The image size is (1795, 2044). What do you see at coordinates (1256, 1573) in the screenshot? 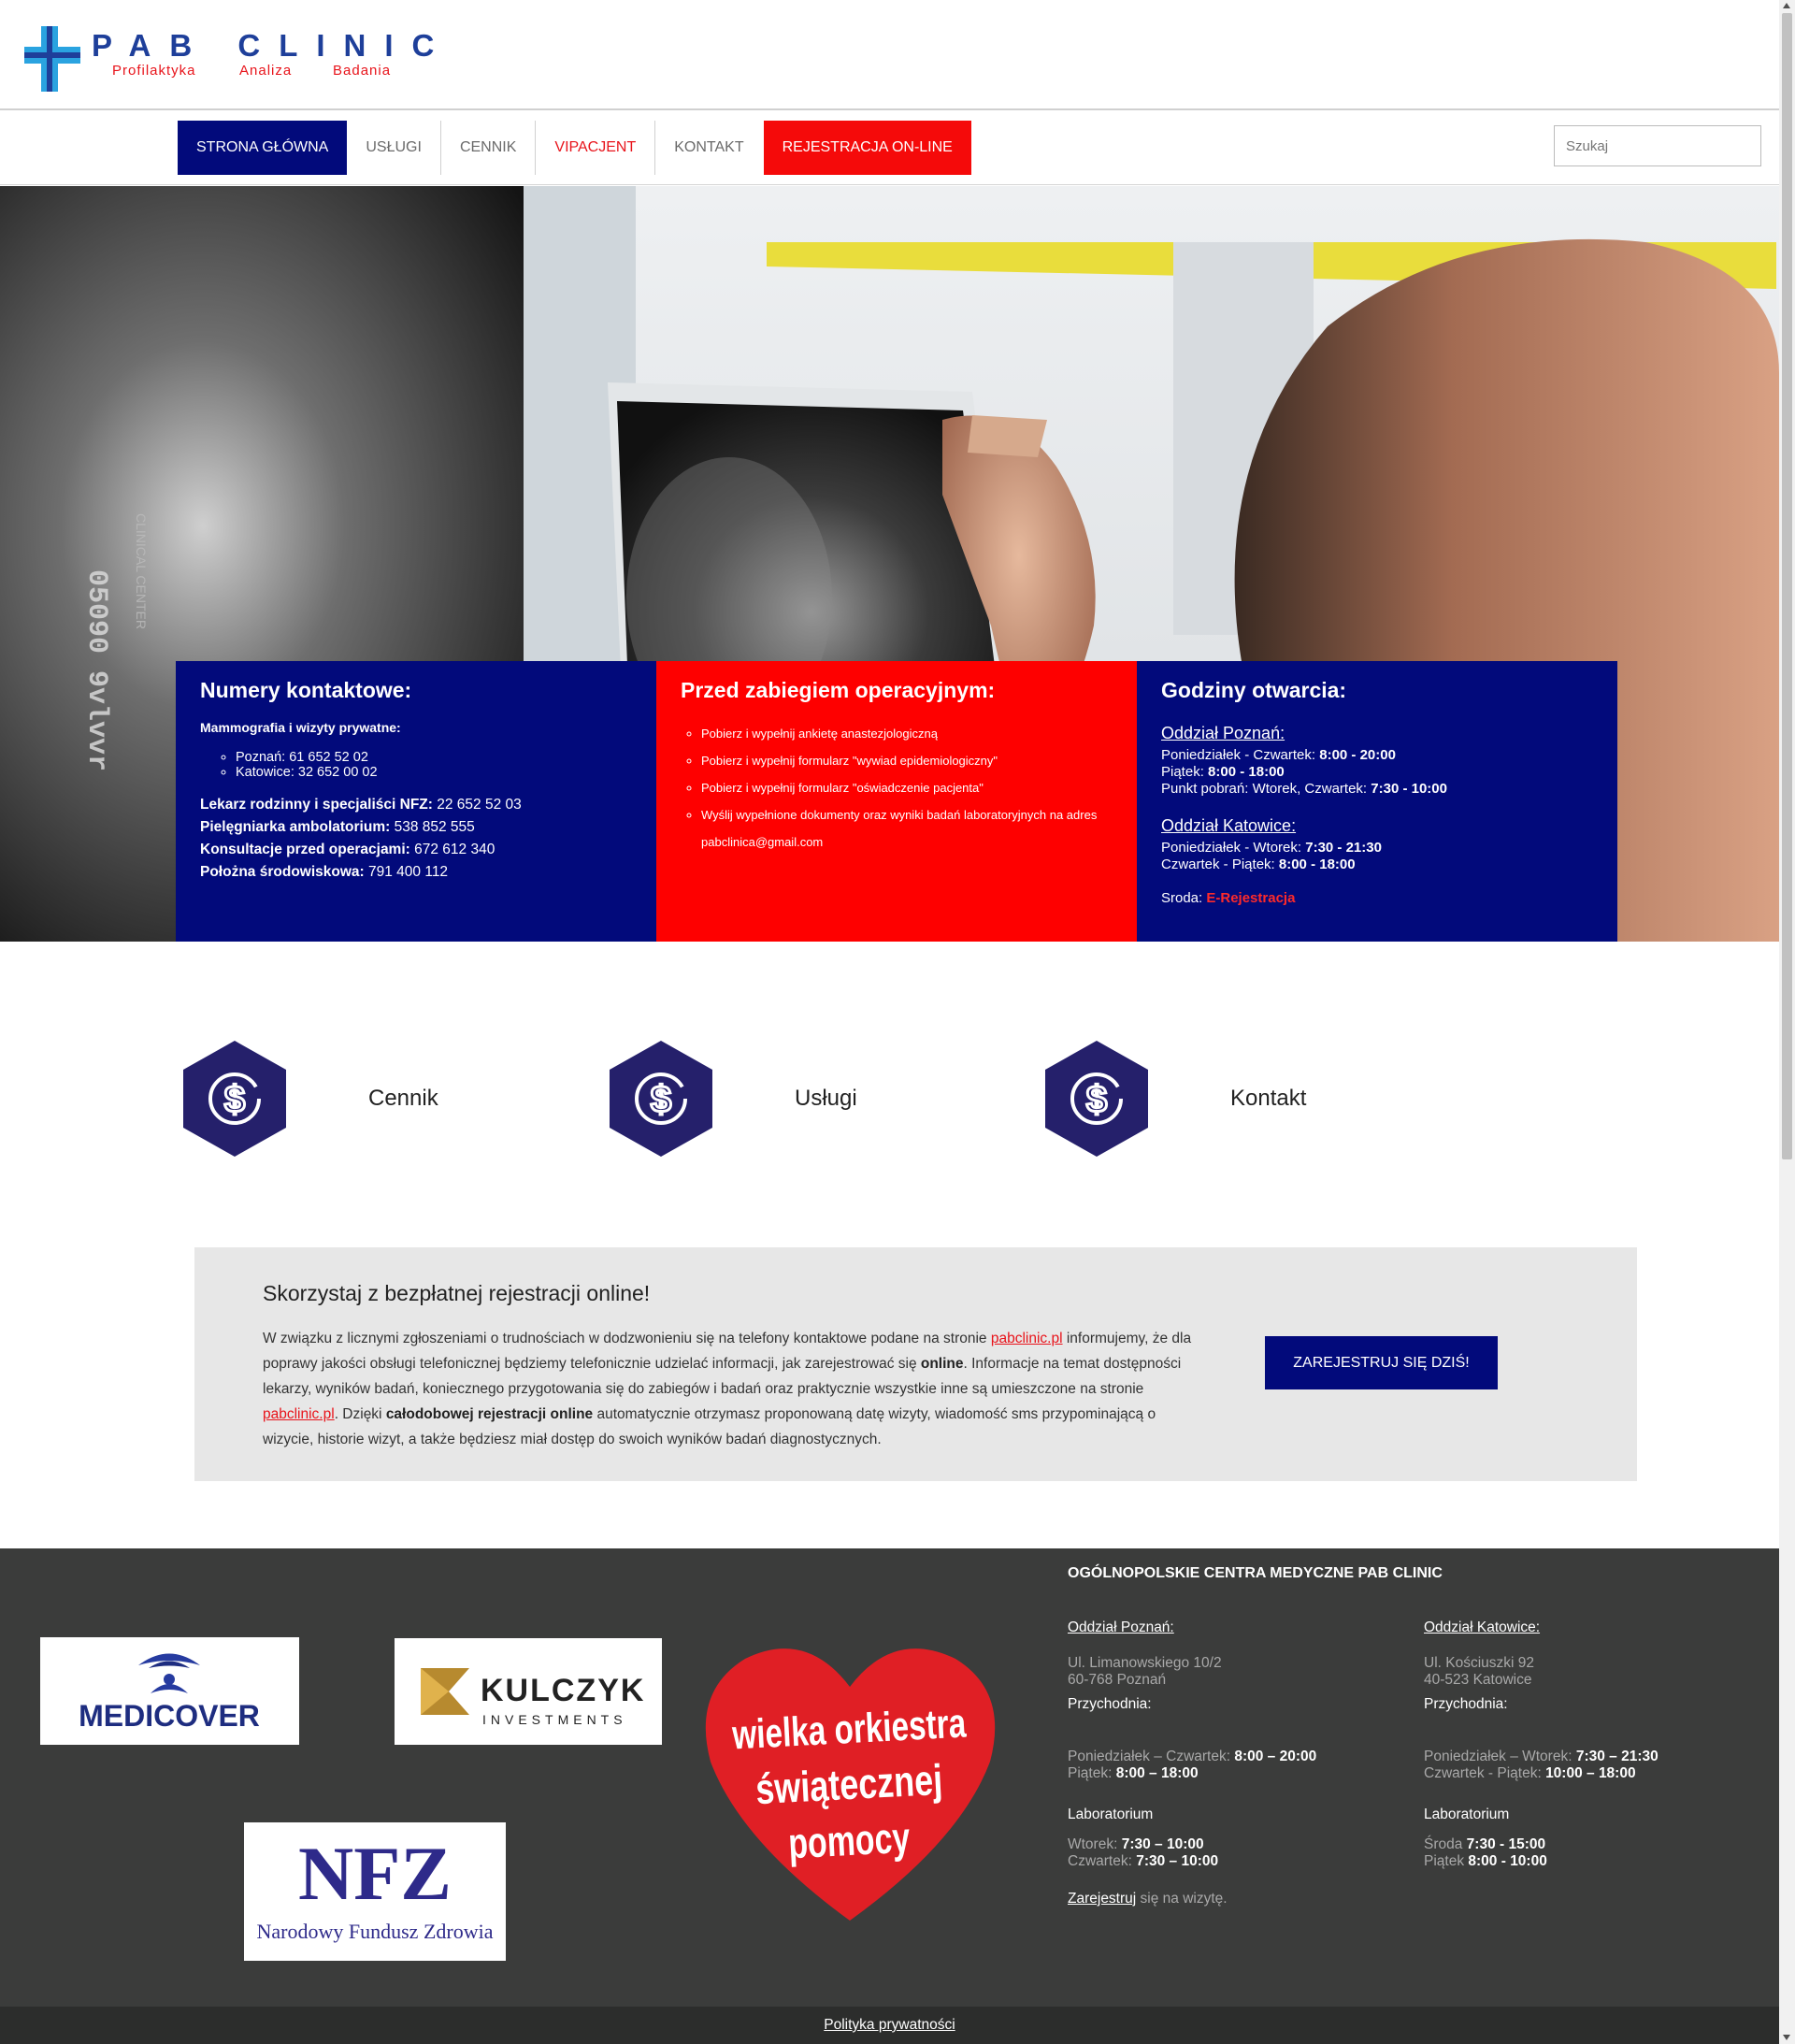
I see `footer-title: OGÓLNOPOLSKIE CENTRA MEDYCZNE PAB CLINIC` at bounding box center [1256, 1573].